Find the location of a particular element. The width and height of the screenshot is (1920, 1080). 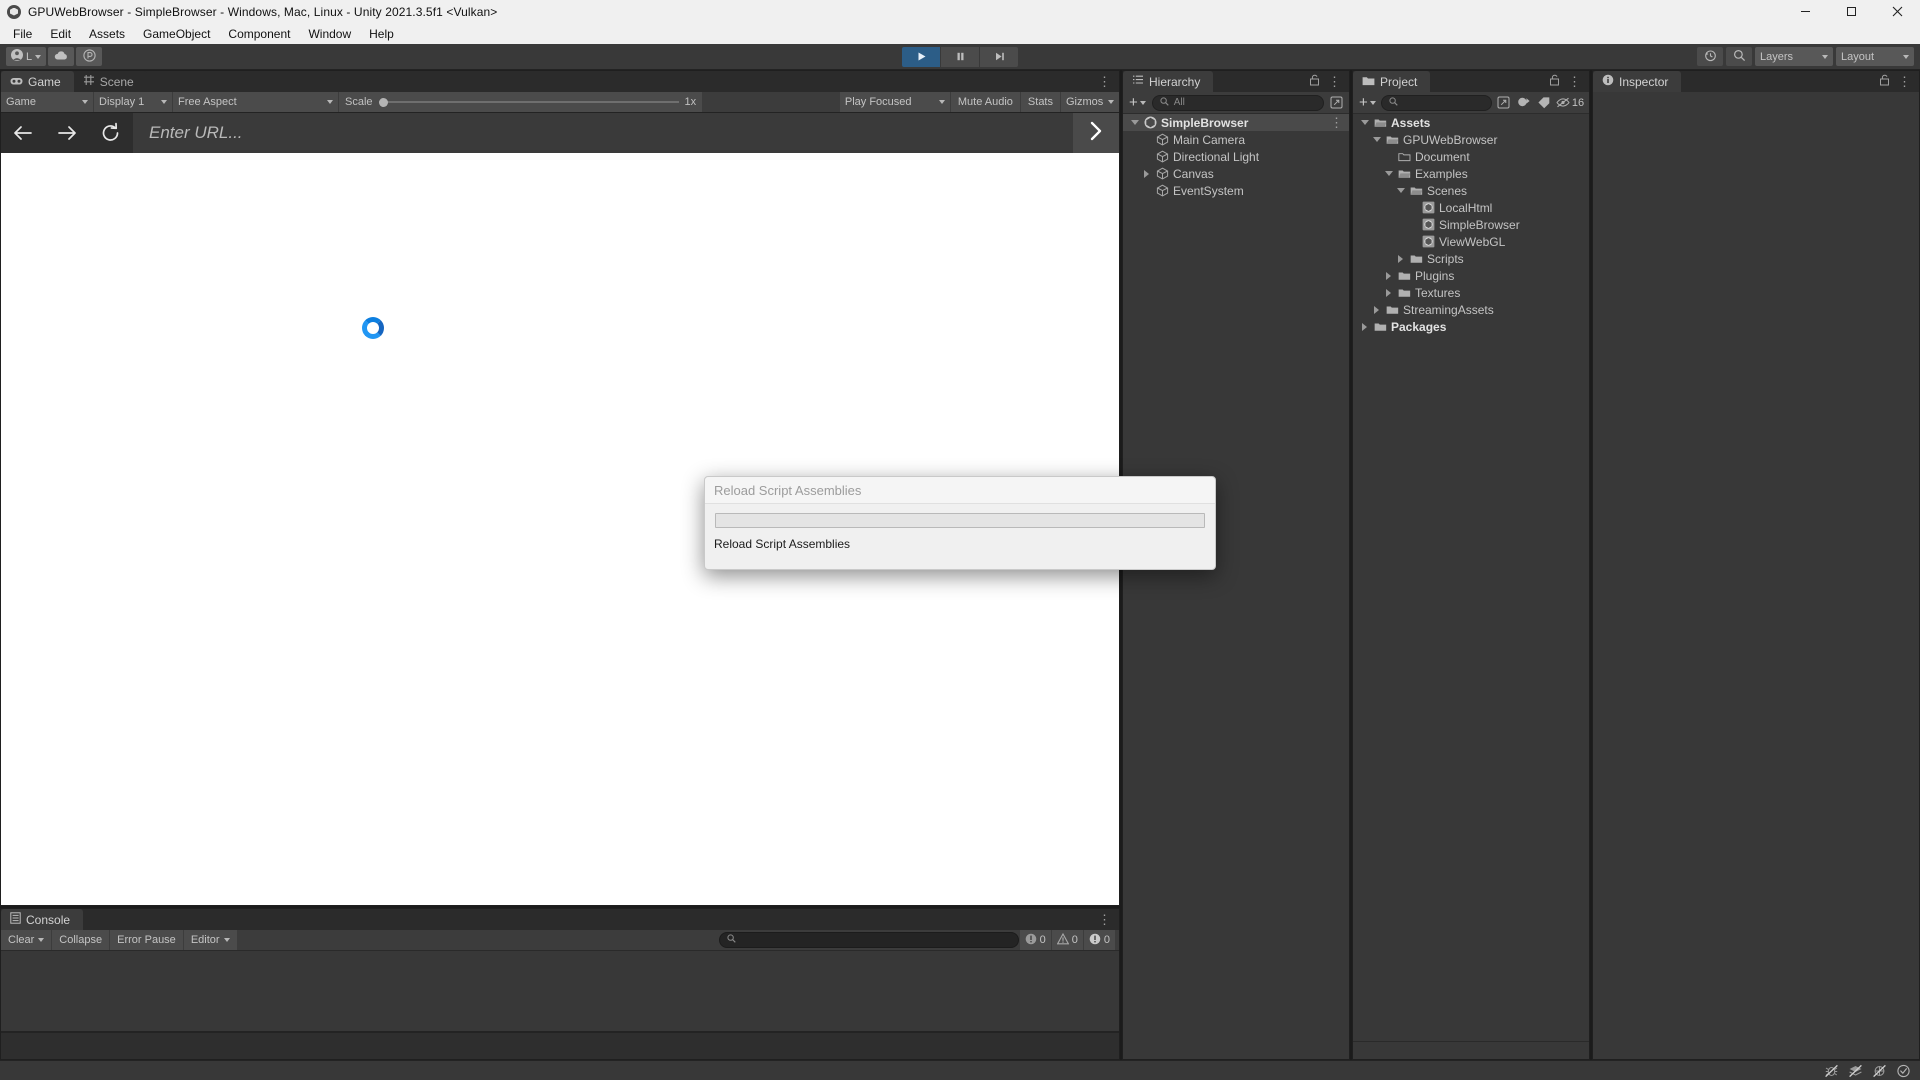

menu-assets: Assets is located at coordinates (107, 34).